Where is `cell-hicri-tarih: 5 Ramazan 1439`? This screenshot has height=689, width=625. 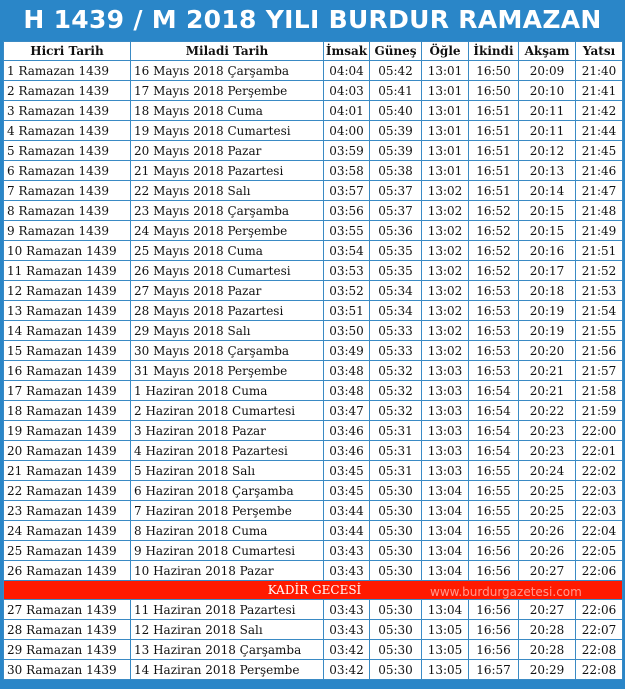
cell-hicri-tarih: 5 Ramazan 1439 is located at coordinates (67, 150).